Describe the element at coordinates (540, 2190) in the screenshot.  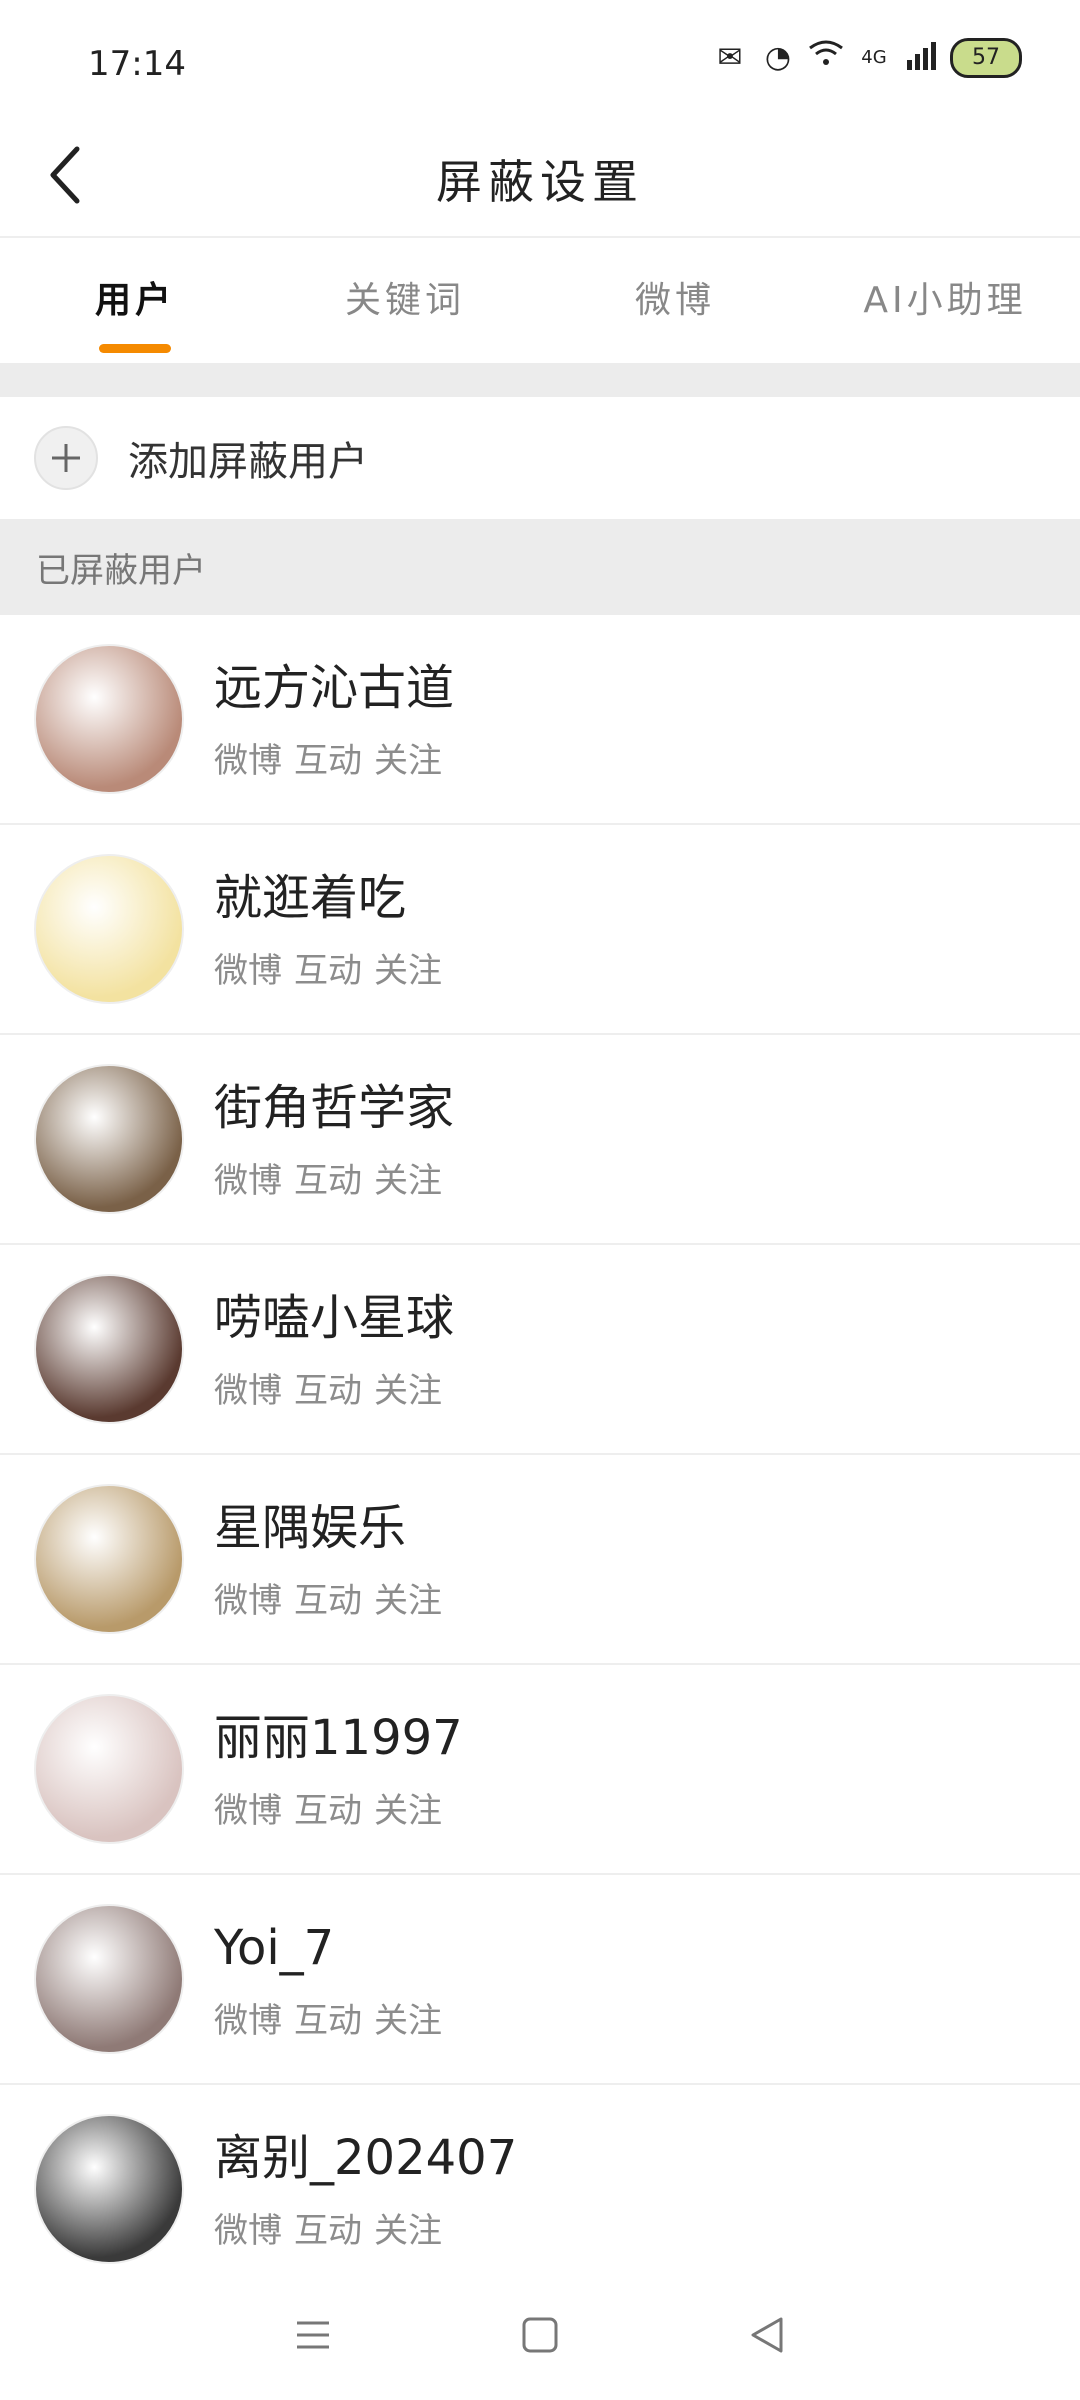
I see `blocked-user-row: 离别_202407 微博 互动 关注` at that location.